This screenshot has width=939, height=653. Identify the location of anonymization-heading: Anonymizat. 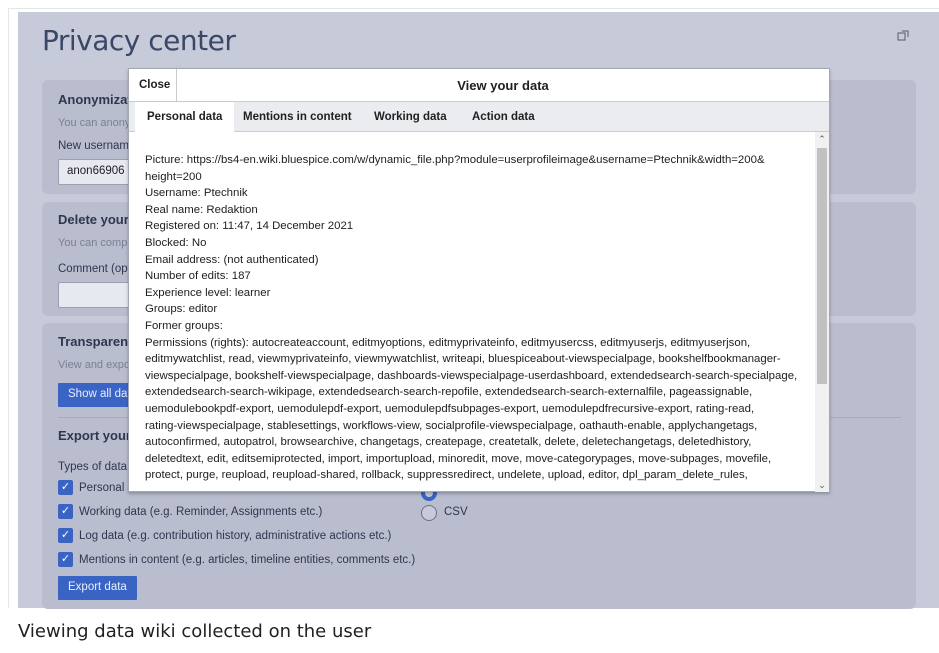
(95, 99).